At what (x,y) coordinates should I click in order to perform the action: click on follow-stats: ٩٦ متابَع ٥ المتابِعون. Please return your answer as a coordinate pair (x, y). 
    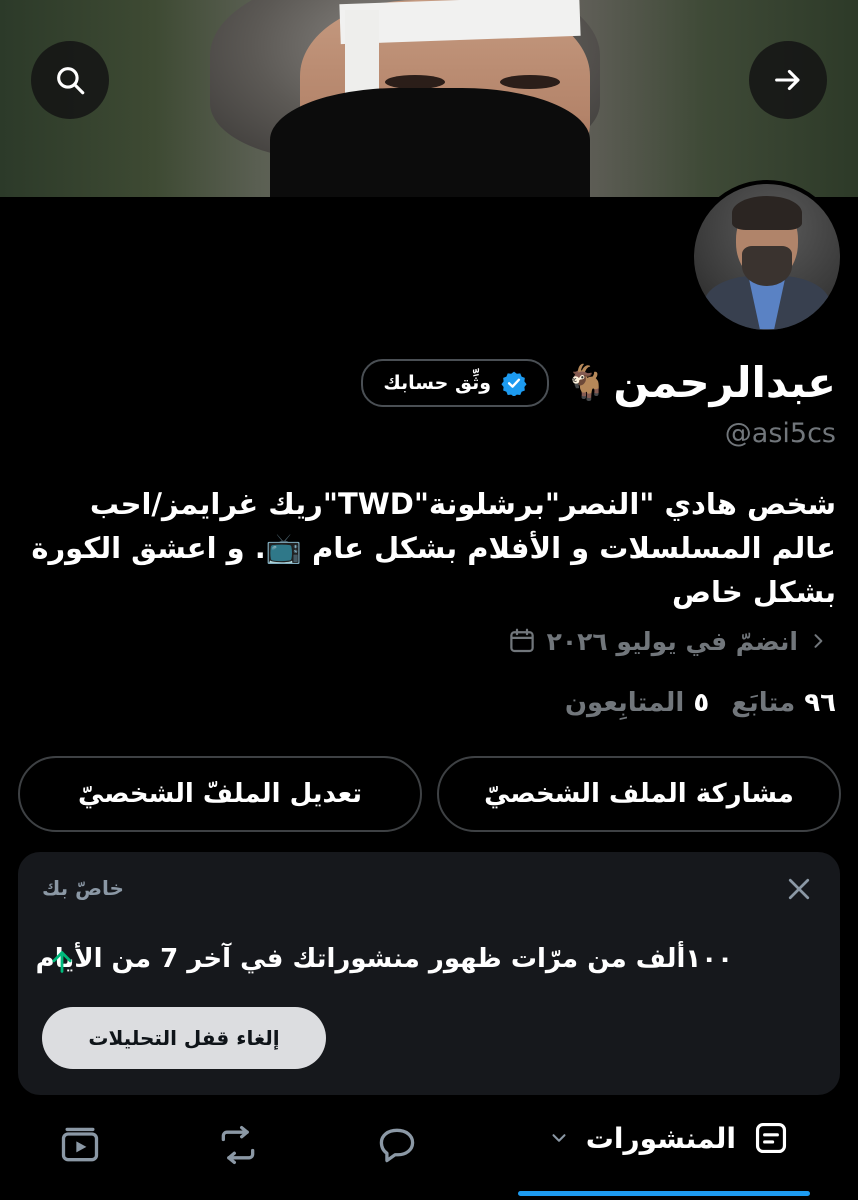
    Looking at the image, I should click on (700, 703).